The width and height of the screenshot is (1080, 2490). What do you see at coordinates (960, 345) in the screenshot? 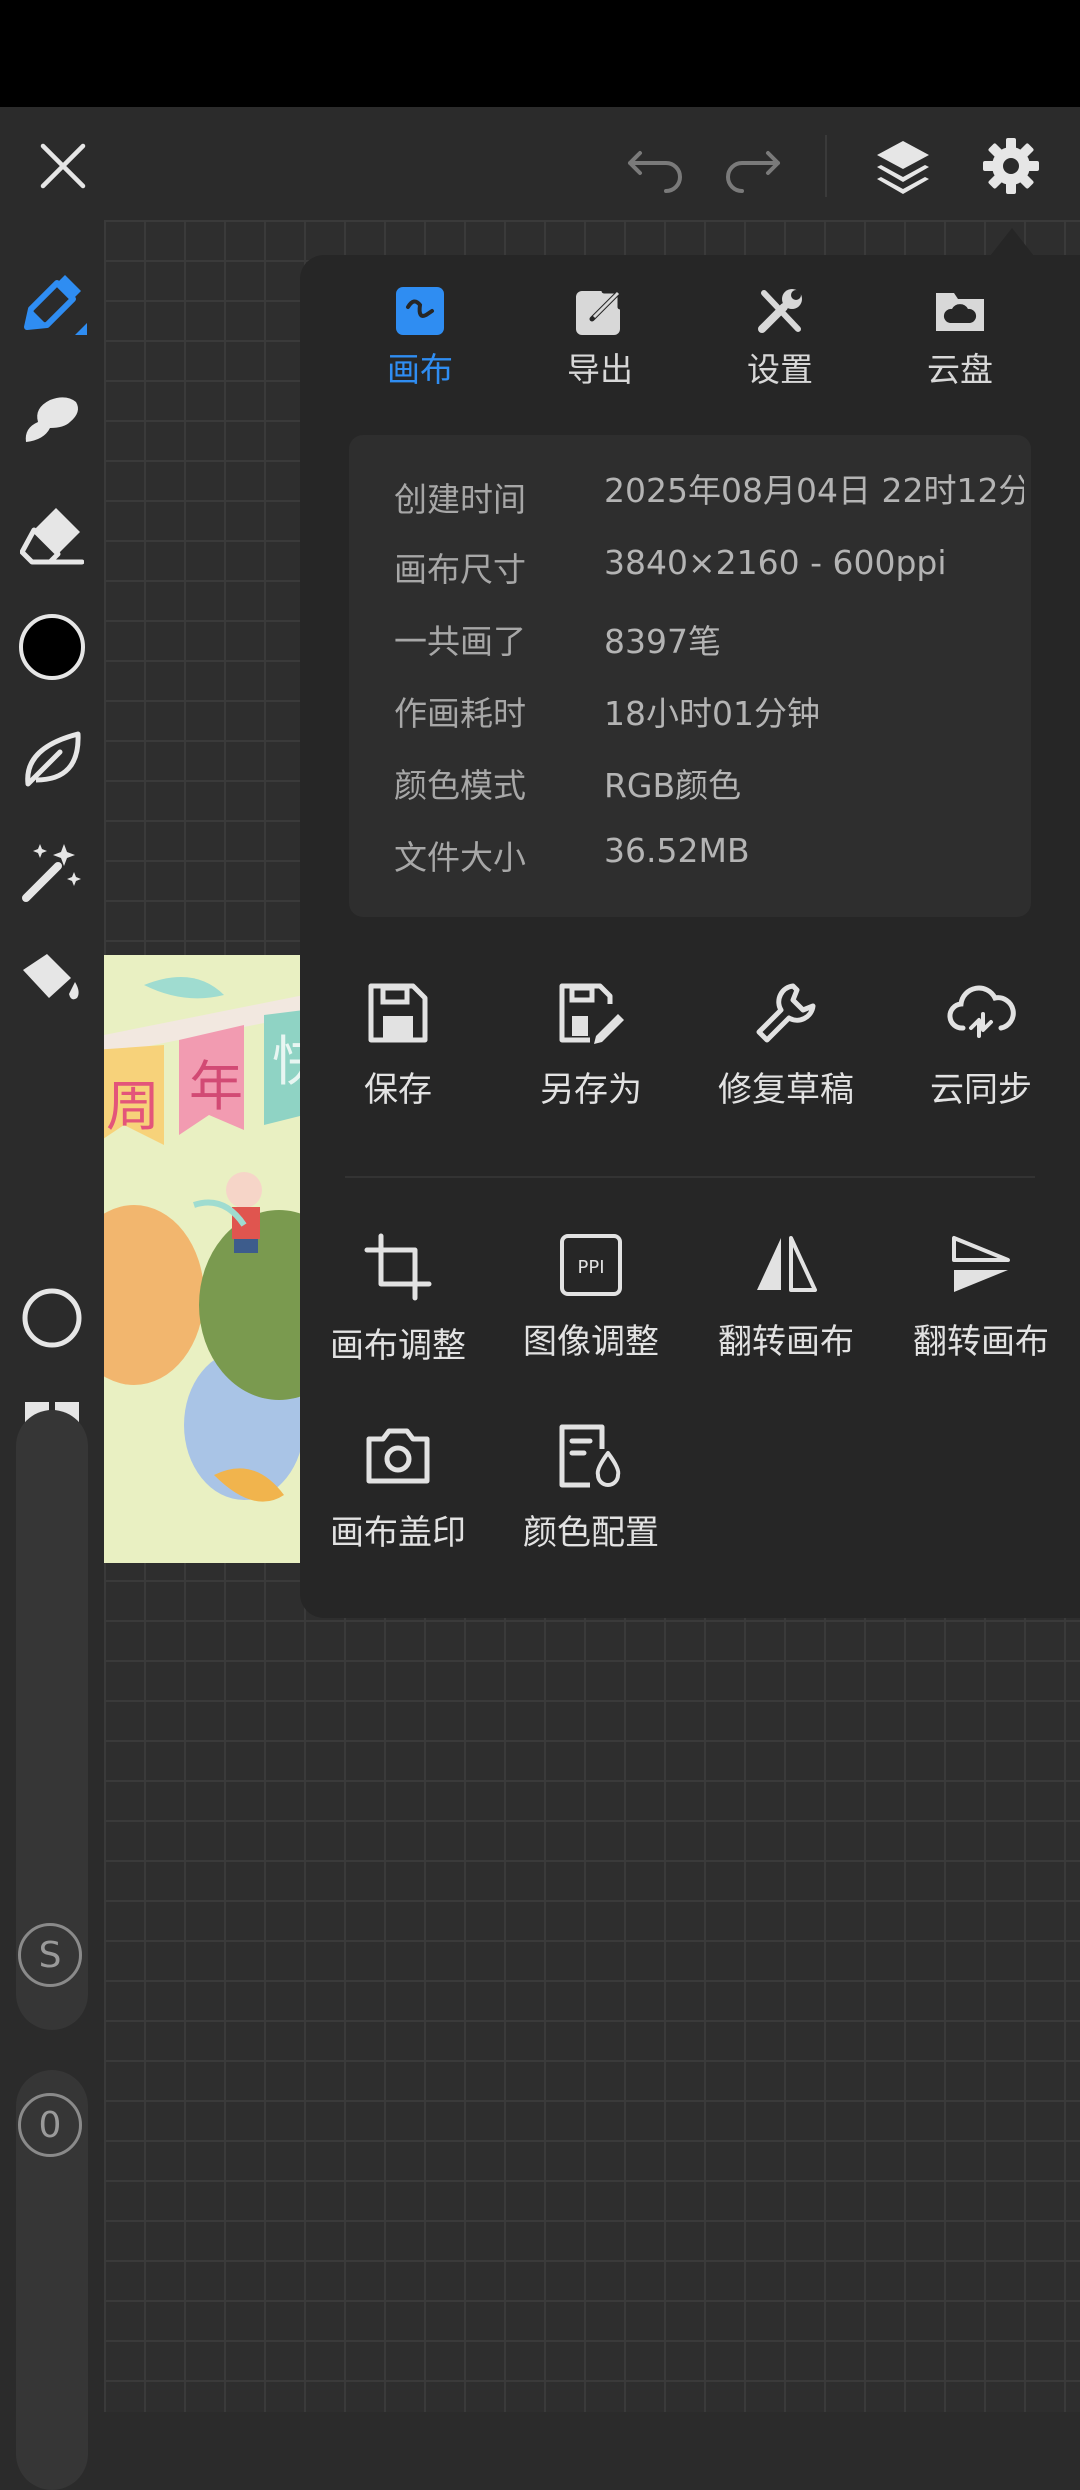
I see `tab-cloud: 云盘` at bounding box center [960, 345].